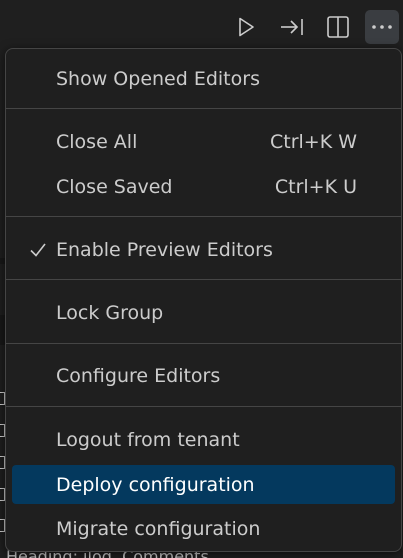  What do you see at coordinates (203, 186) in the screenshot?
I see `menu-item-close-saved: Close Saved Ctrl+K U` at bounding box center [203, 186].